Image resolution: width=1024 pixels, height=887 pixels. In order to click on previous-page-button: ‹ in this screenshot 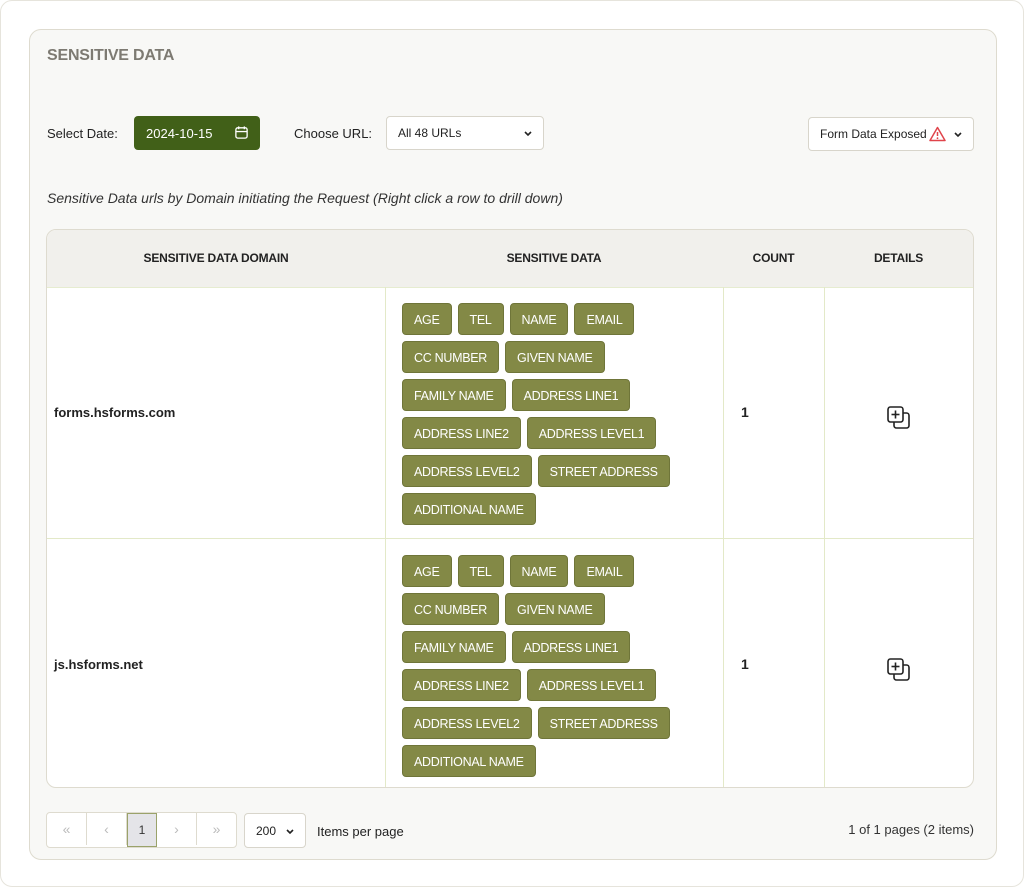, I will do `click(107, 829)`.